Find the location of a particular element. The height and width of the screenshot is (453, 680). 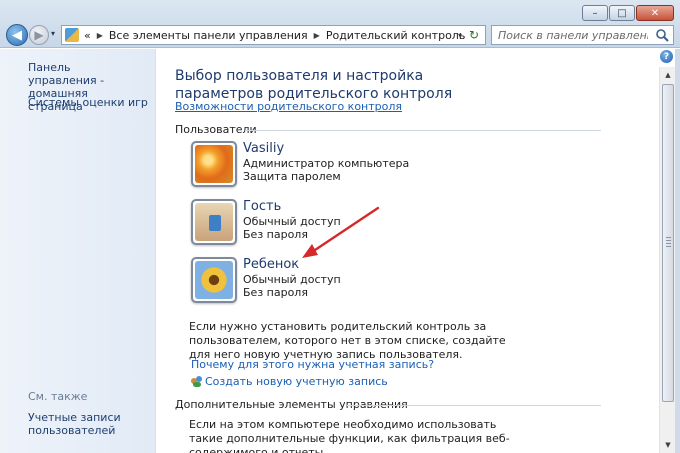

close-button: ✕ is located at coordinates (655, 13).